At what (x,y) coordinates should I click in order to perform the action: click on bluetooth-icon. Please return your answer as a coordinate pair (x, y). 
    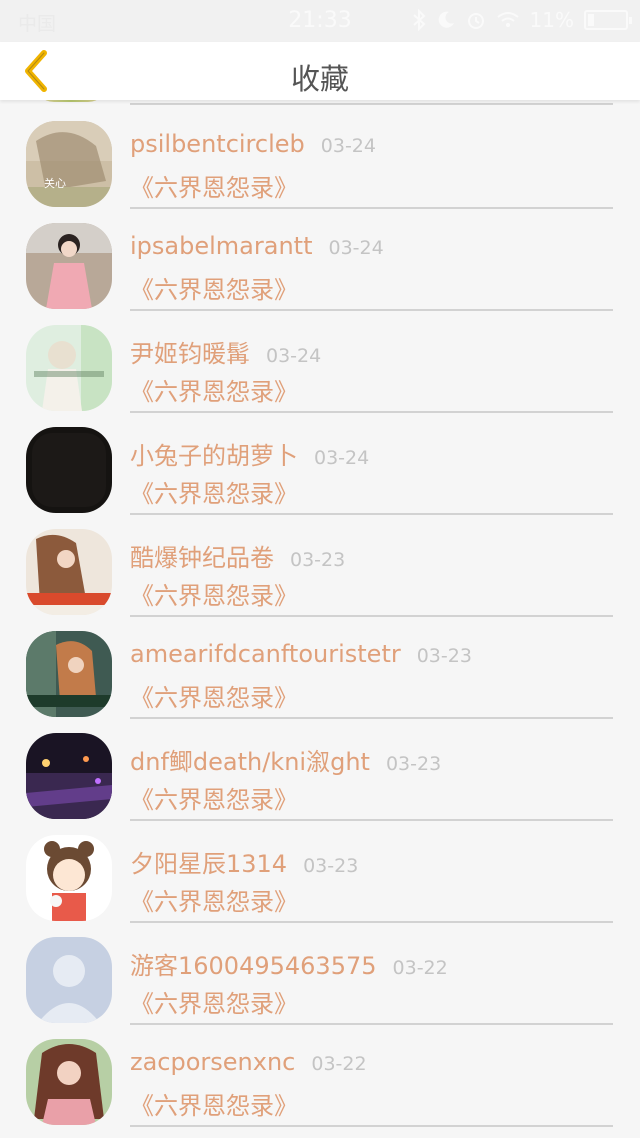
    Looking at the image, I should click on (418, 20).